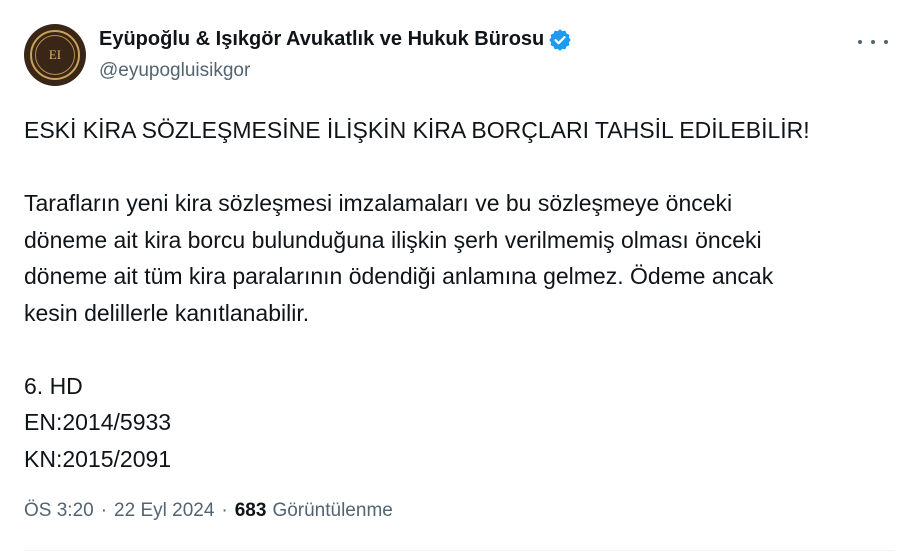 The image size is (916, 554). What do you see at coordinates (53, 385) in the screenshot?
I see `tweet-ref-line: 6. HD` at bounding box center [53, 385].